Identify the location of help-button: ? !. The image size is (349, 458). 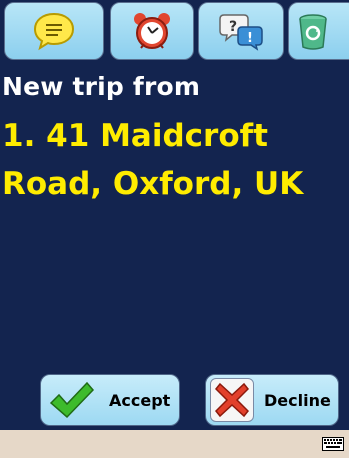
(241, 31).